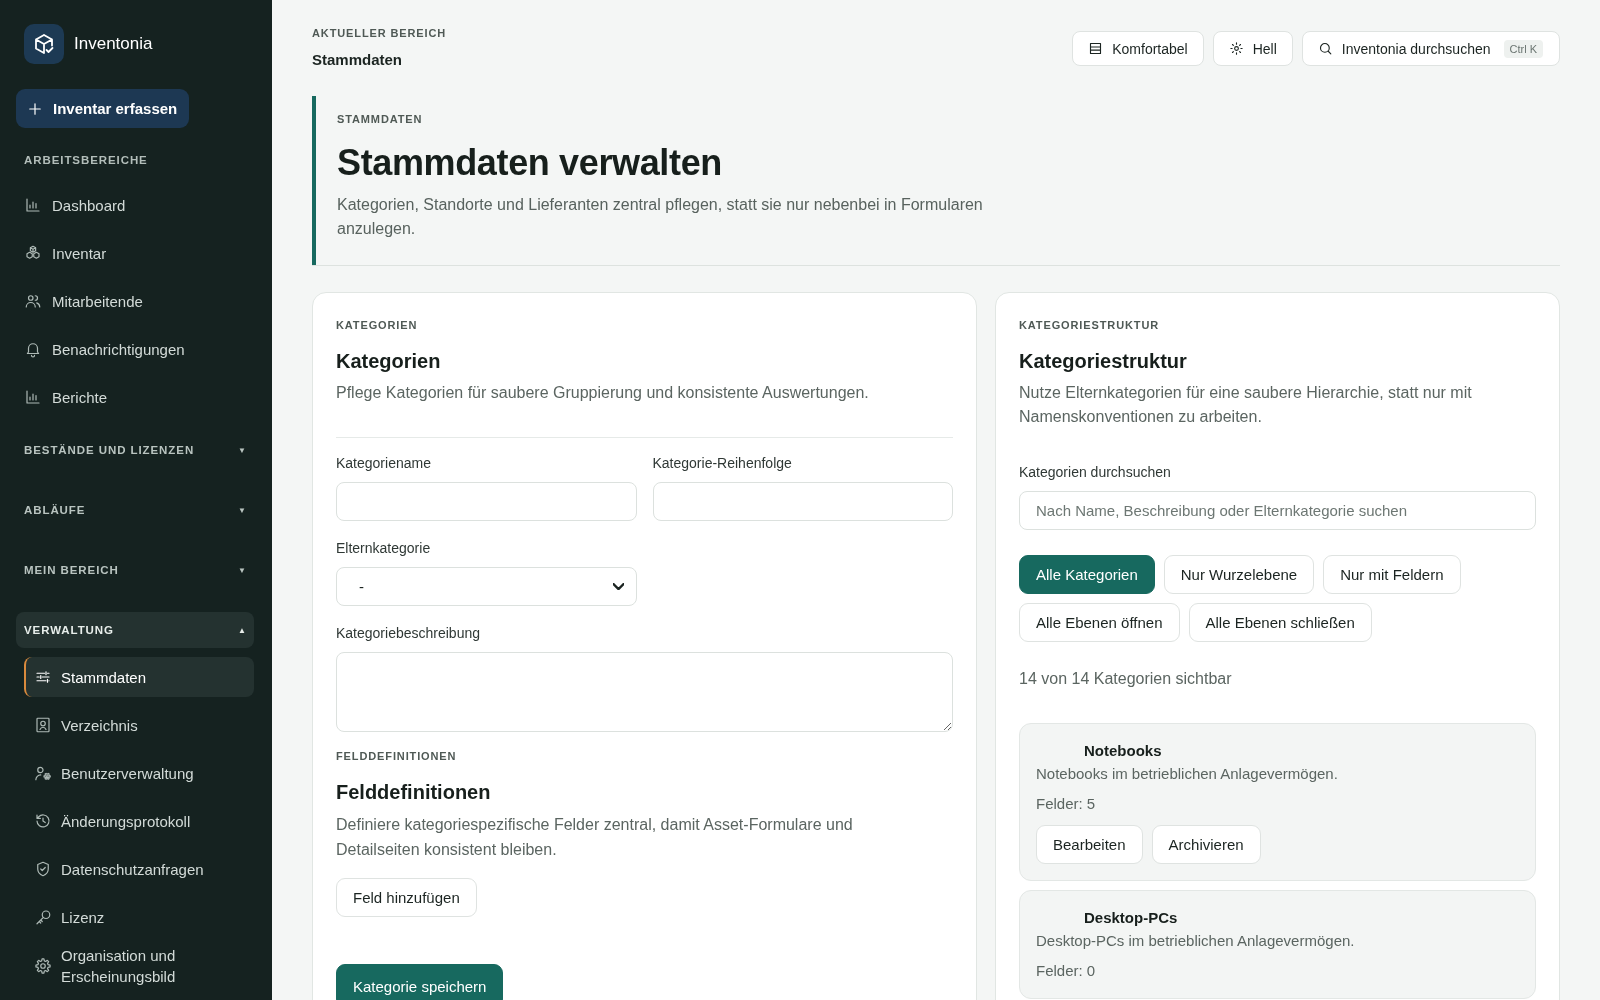  Describe the element at coordinates (135, 349) in the screenshot. I see `sidebar-item: Benachrichtigungen` at that location.